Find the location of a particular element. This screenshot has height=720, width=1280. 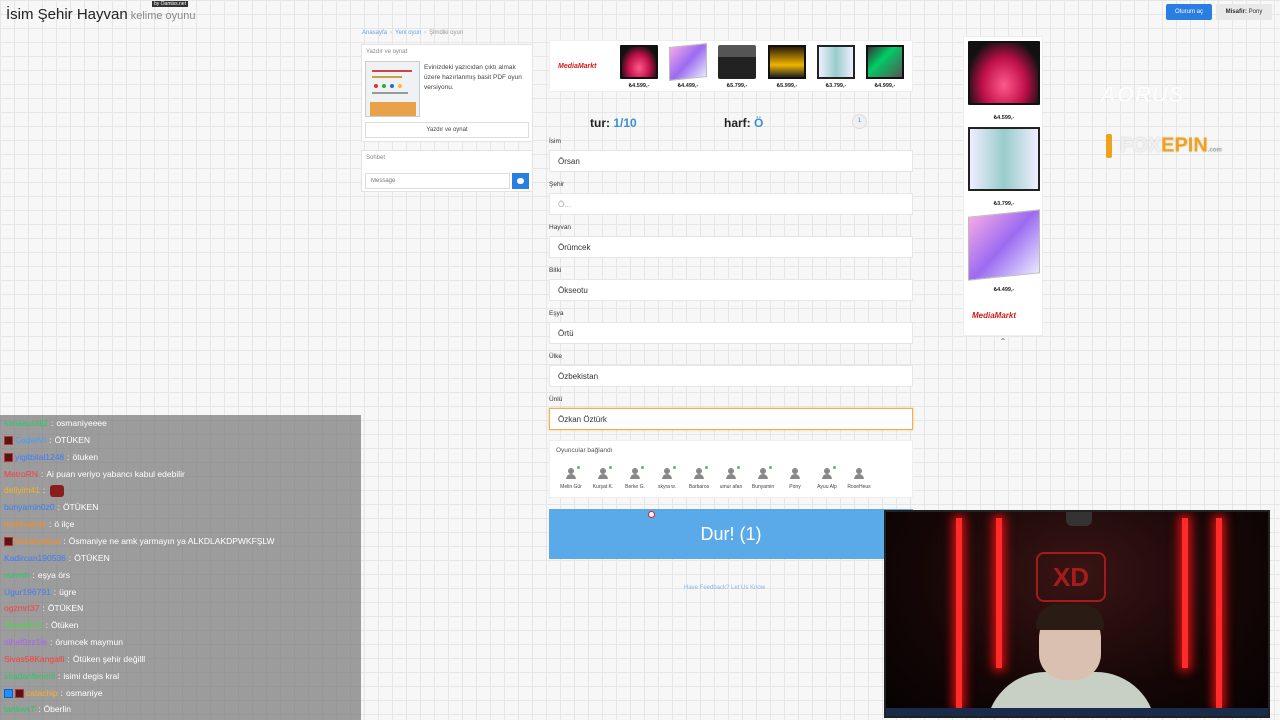

chat-text: ÖTÜKEN is located at coordinates (92, 557).